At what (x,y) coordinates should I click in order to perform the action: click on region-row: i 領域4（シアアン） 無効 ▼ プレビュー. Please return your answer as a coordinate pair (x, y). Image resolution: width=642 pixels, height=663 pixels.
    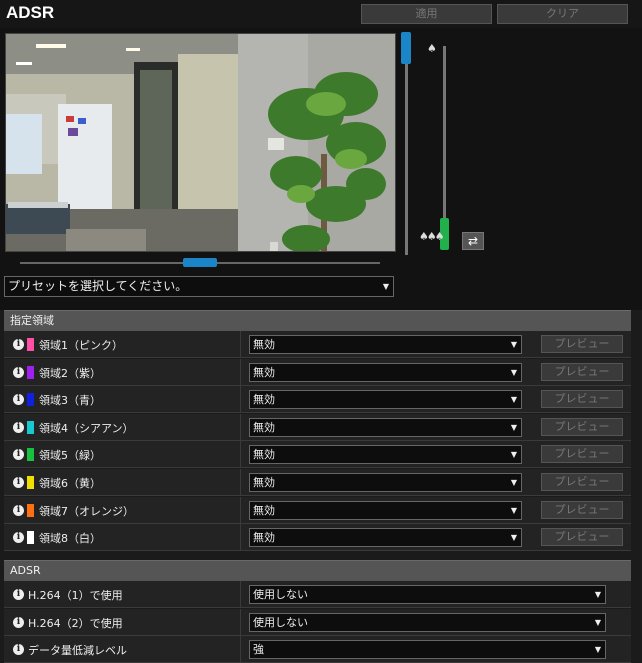
    Looking at the image, I should click on (317, 427).